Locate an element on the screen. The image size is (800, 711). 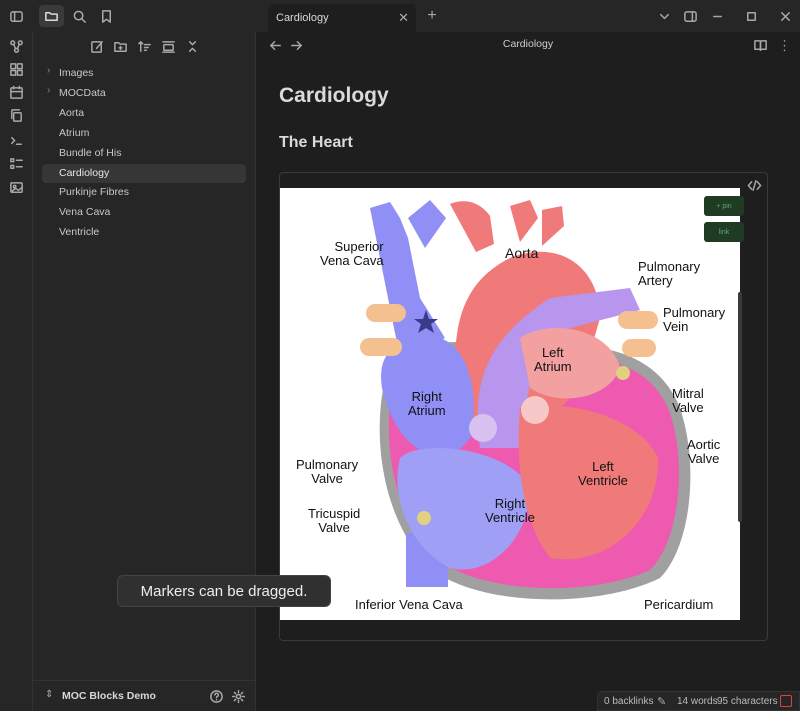
new-folder-icon is located at coordinates (120, 46).